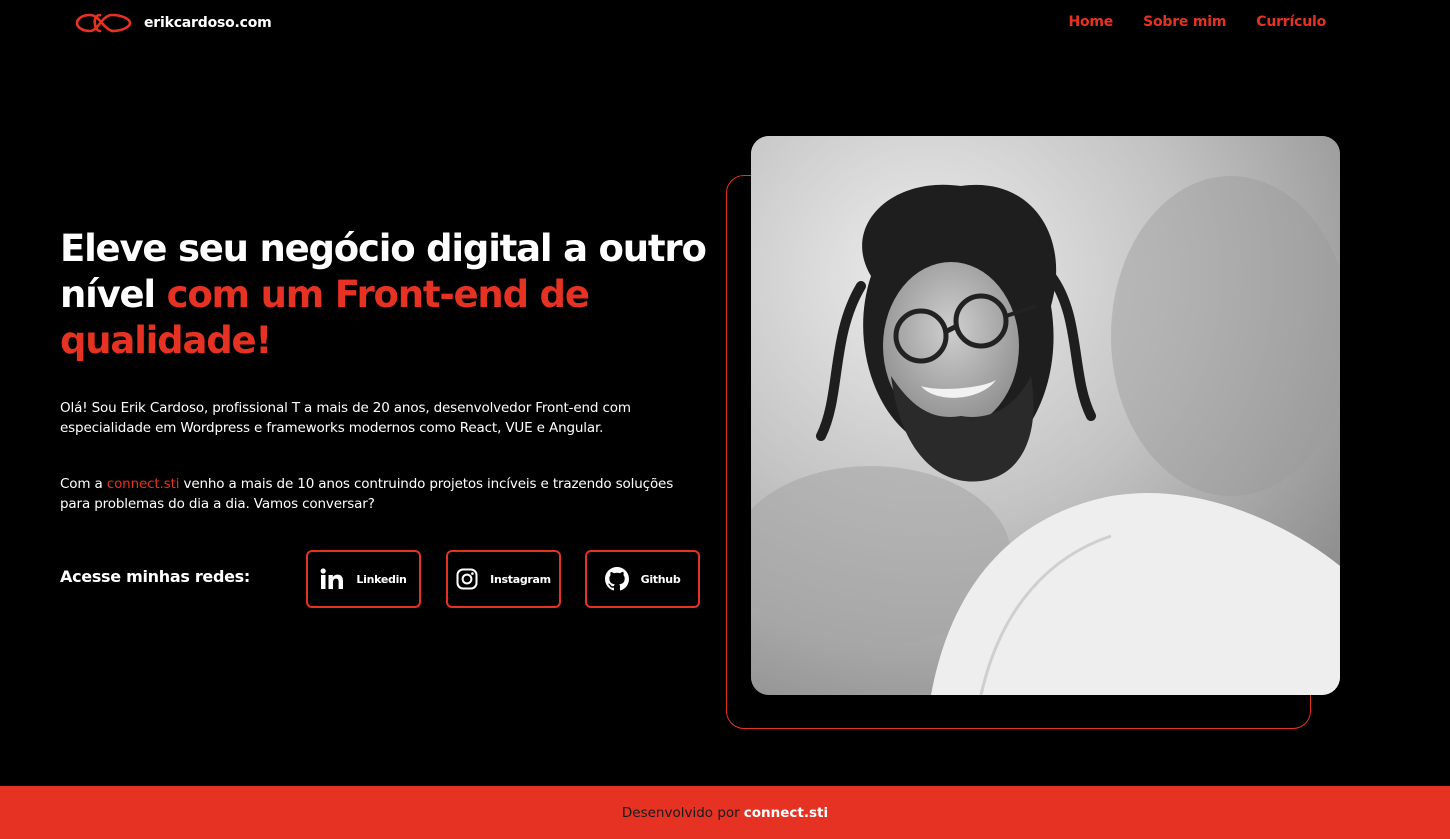 The image size is (1450, 839). I want to click on headline-white-part: nível, so click(113, 294).